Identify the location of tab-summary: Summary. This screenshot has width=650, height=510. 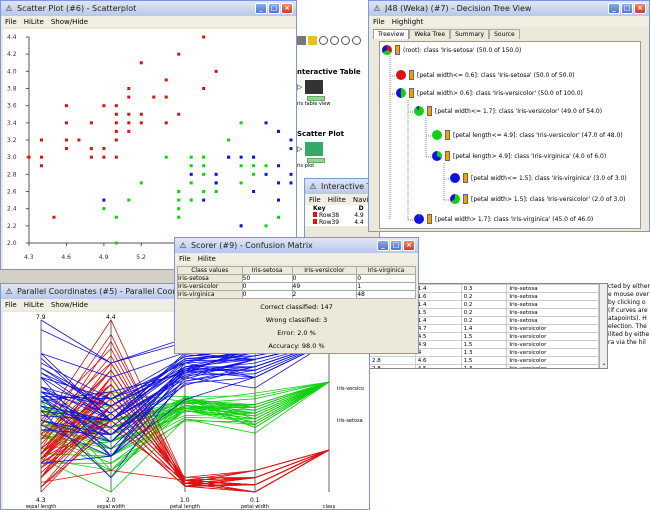
(470, 34).